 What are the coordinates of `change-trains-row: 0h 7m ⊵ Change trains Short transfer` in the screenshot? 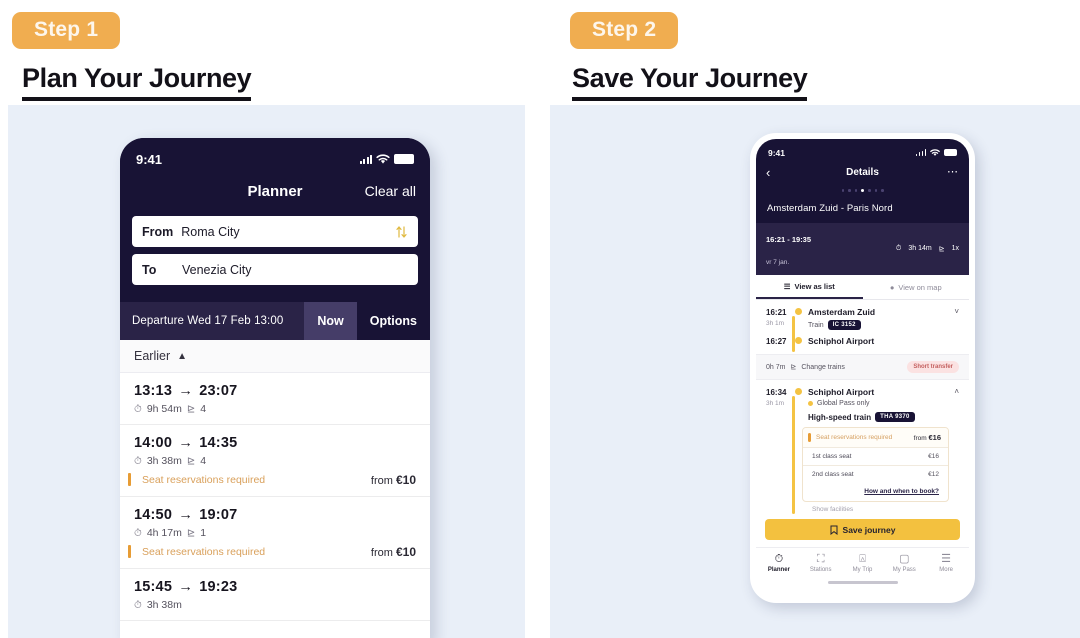 It's located at (862, 367).